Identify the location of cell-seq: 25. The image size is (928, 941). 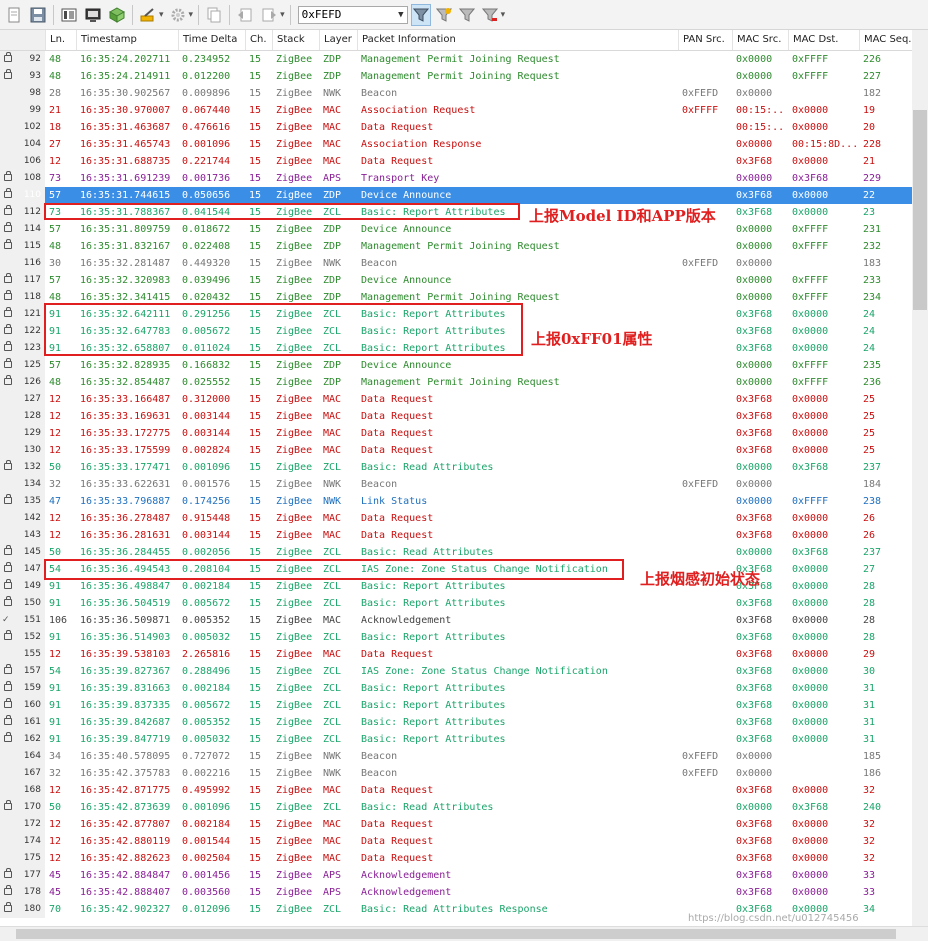
(869, 450).